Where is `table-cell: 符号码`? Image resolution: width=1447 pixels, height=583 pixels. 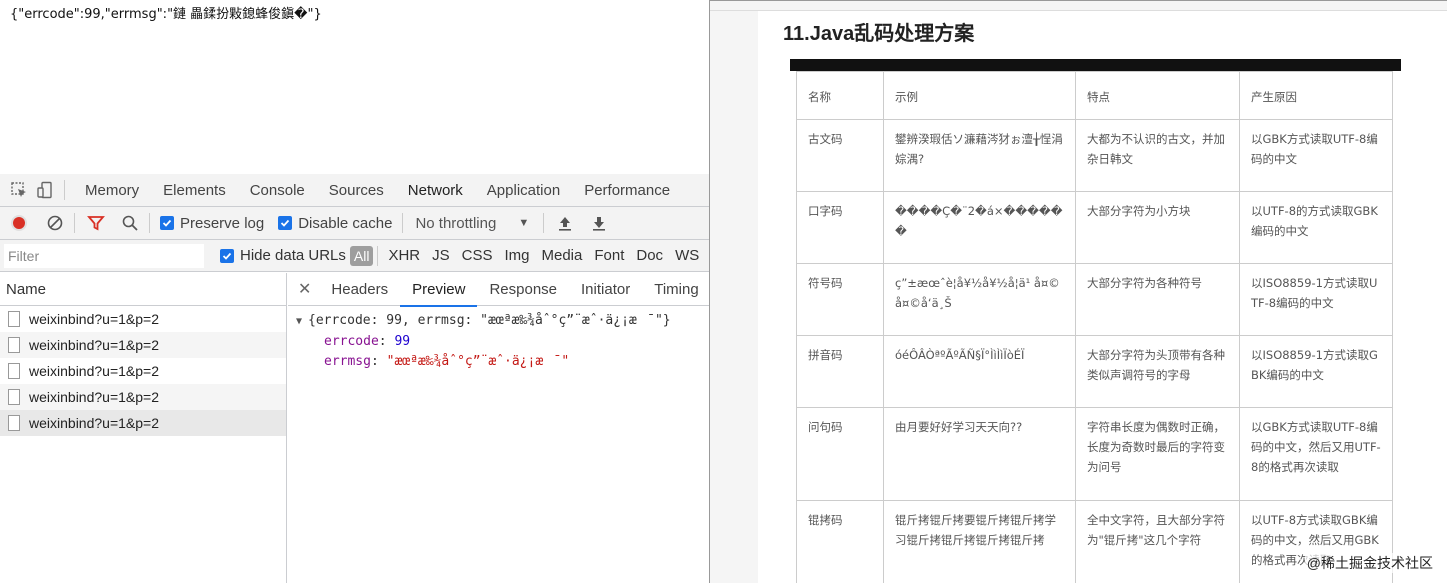
table-cell: 符号码 is located at coordinates (840, 299).